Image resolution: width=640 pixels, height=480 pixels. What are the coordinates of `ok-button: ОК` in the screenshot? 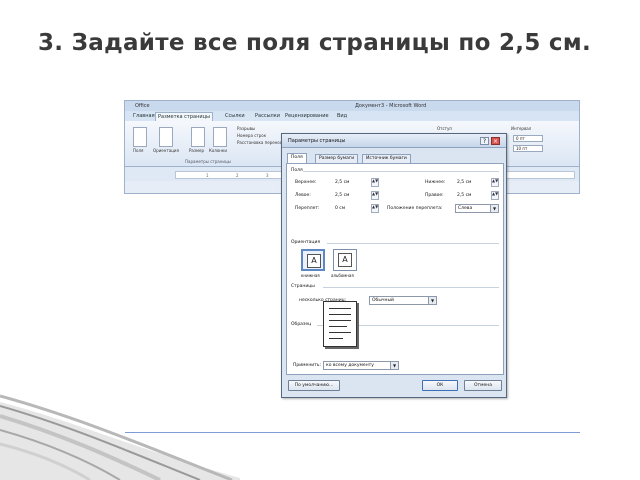 It's located at (440, 385).